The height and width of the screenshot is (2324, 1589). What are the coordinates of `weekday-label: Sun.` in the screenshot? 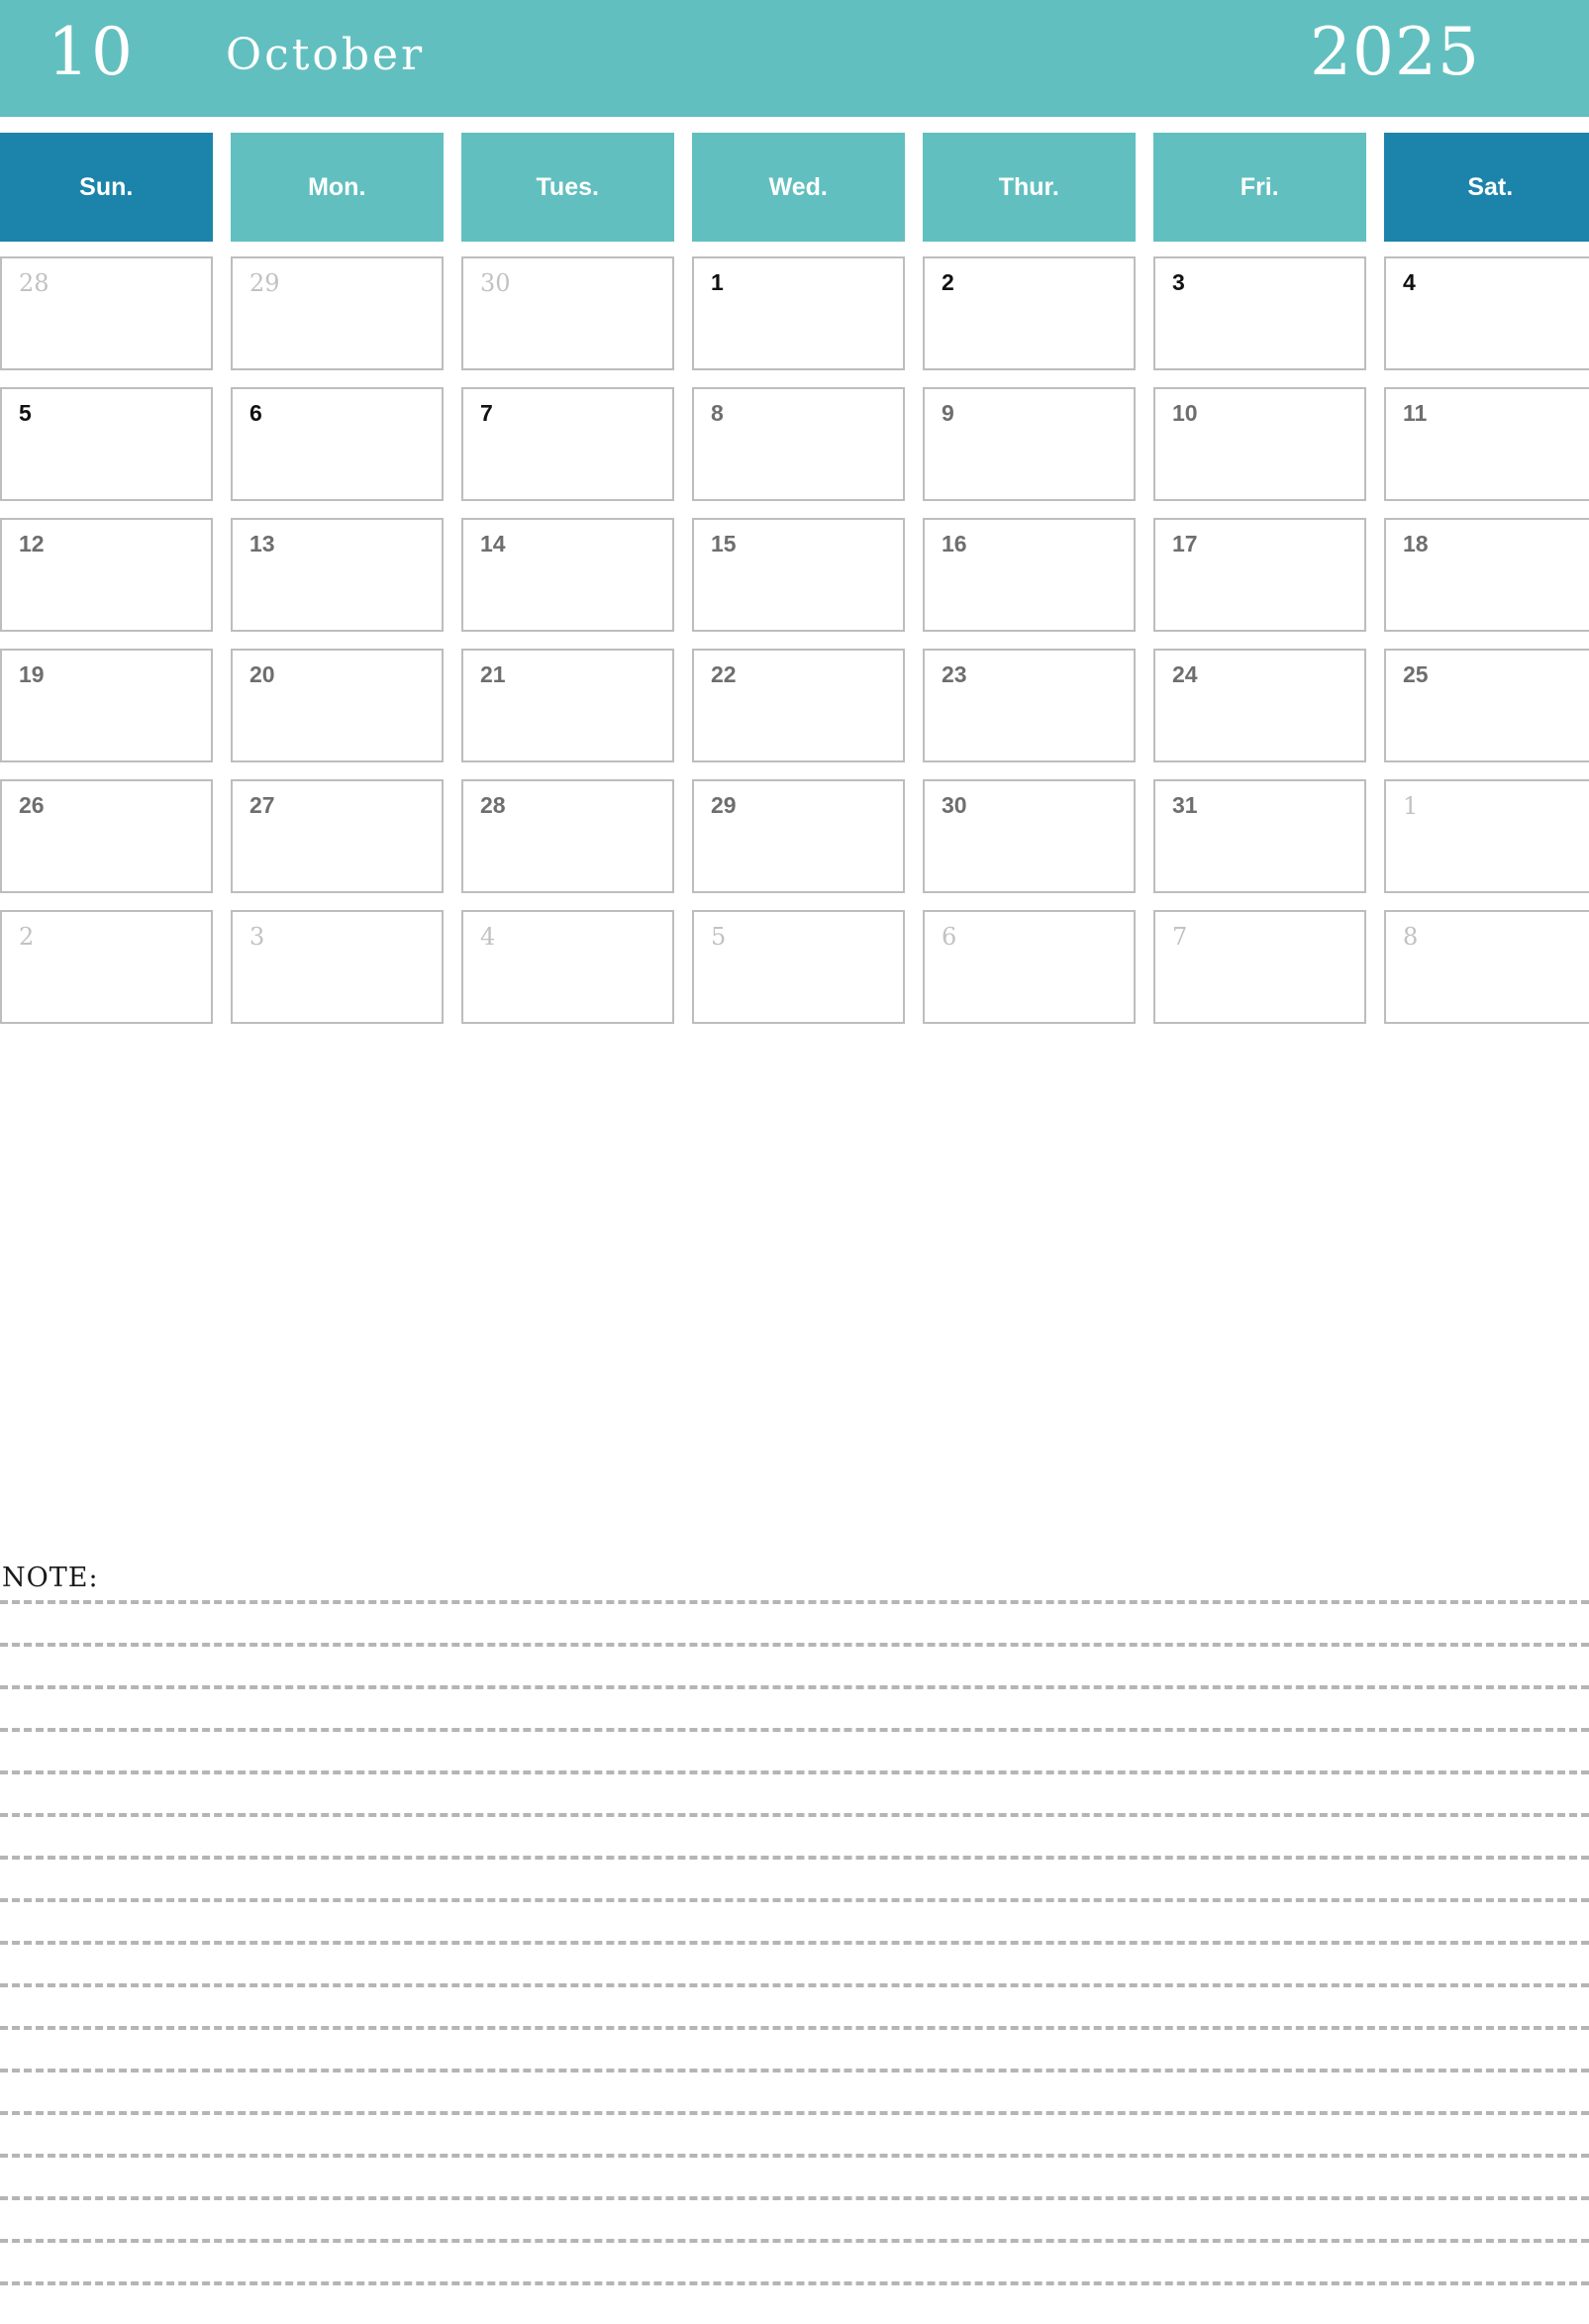 It's located at (107, 186).